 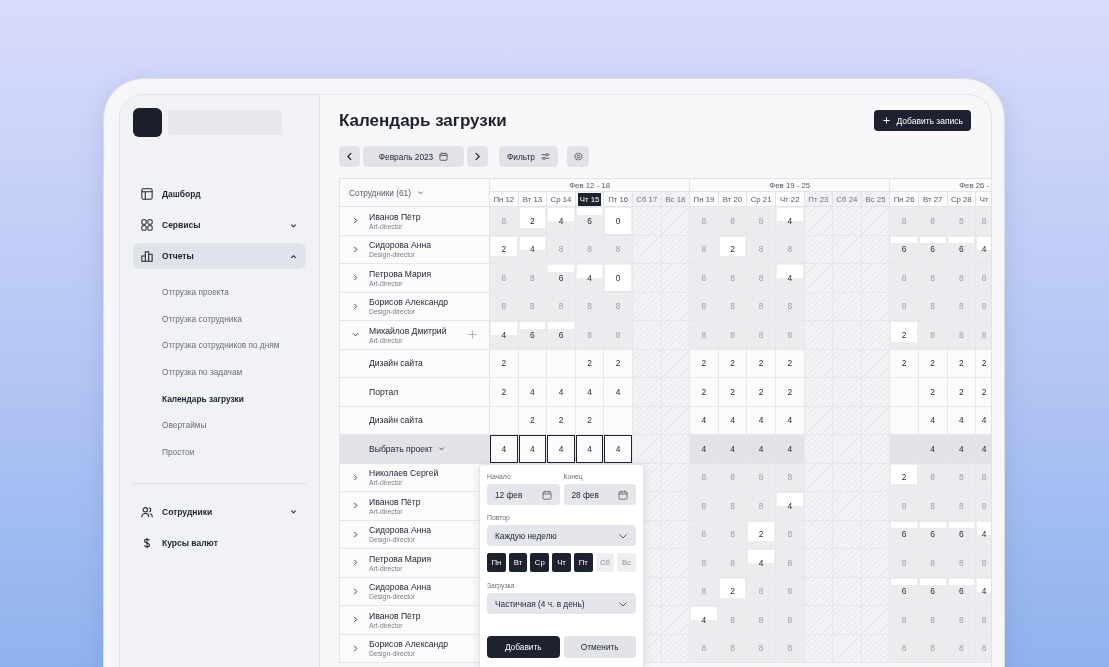 I want to click on sidebar-subitem: Календарь загрузки, so click(x=234, y=399).